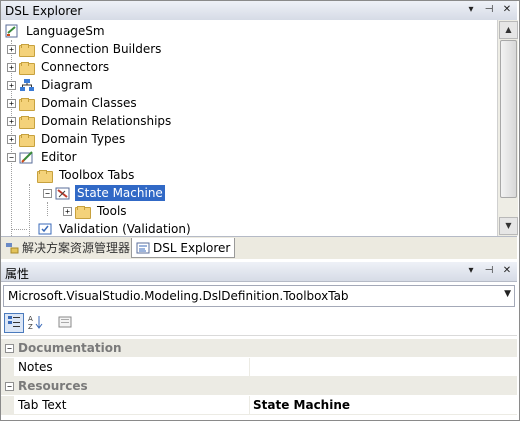 The width and height of the screenshot is (520, 421). What do you see at coordinates (17, 274) in the screenshot?
I see `properties-title: 属性` at bounding box center [17, 274].